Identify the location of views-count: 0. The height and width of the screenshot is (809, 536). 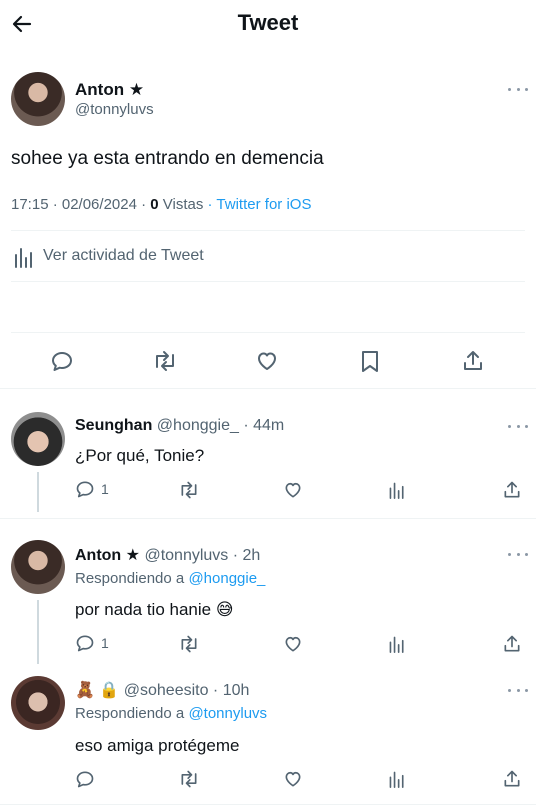
(154, 204).